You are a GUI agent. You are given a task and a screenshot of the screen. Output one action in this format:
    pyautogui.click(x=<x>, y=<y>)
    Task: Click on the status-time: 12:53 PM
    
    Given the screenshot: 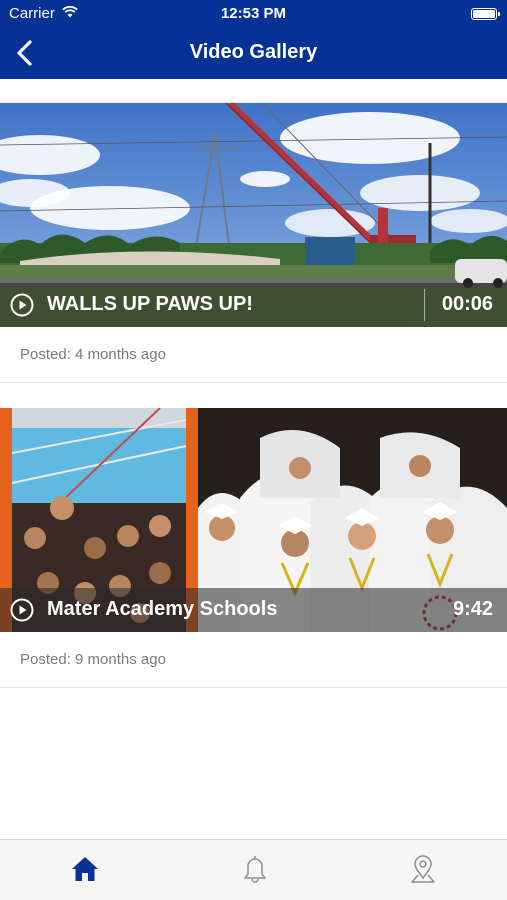 What is the action you would take?
    pyautogui.click(x=253, y=13)
    